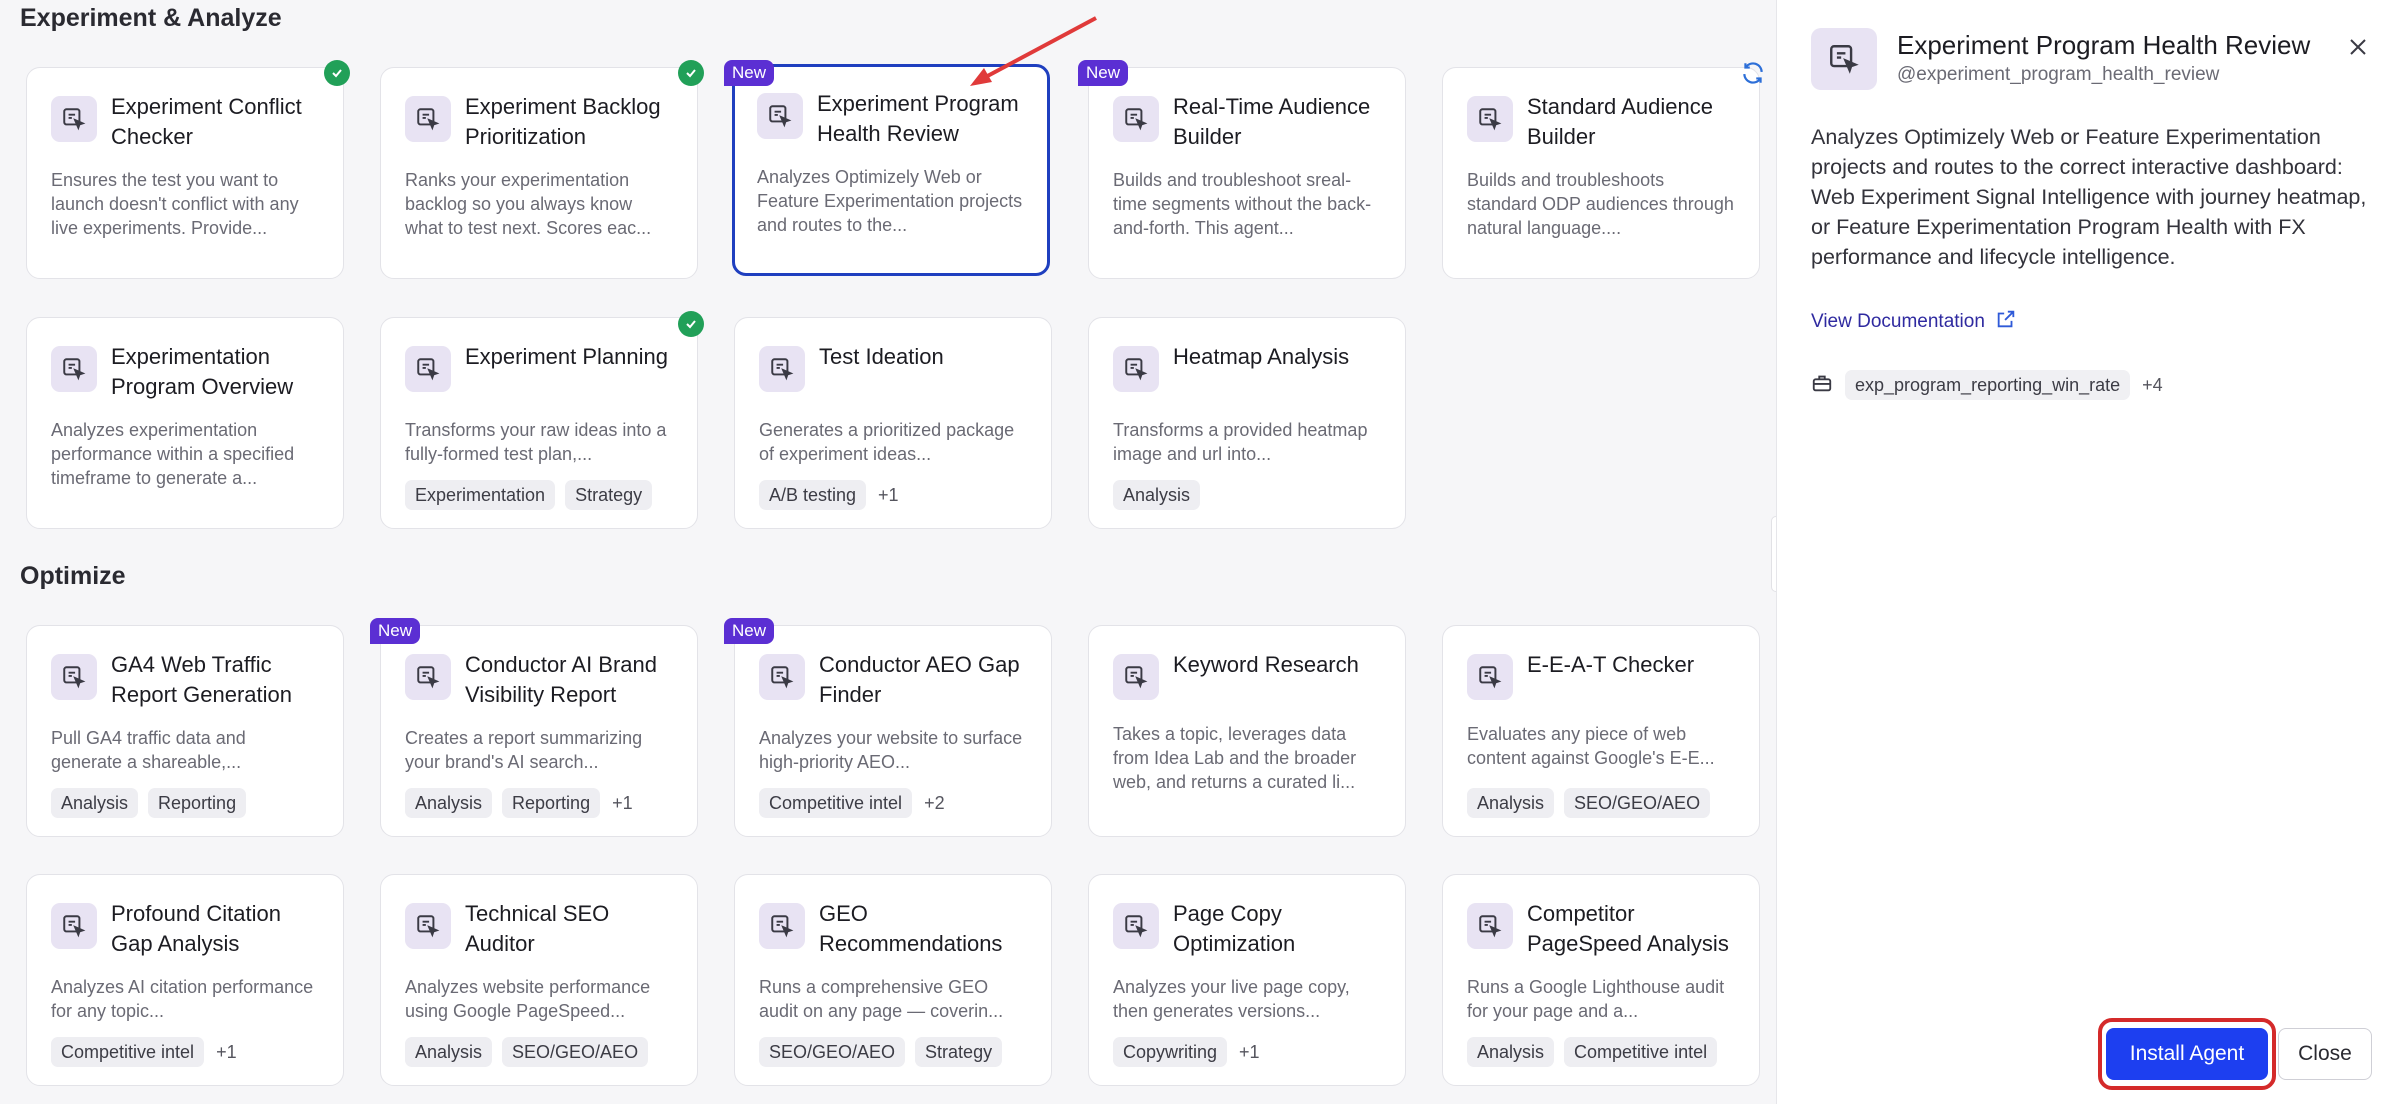 This screenshot has height=1104, width=2390. I want to click on card-tags: Analysis, so click(1157, 495).